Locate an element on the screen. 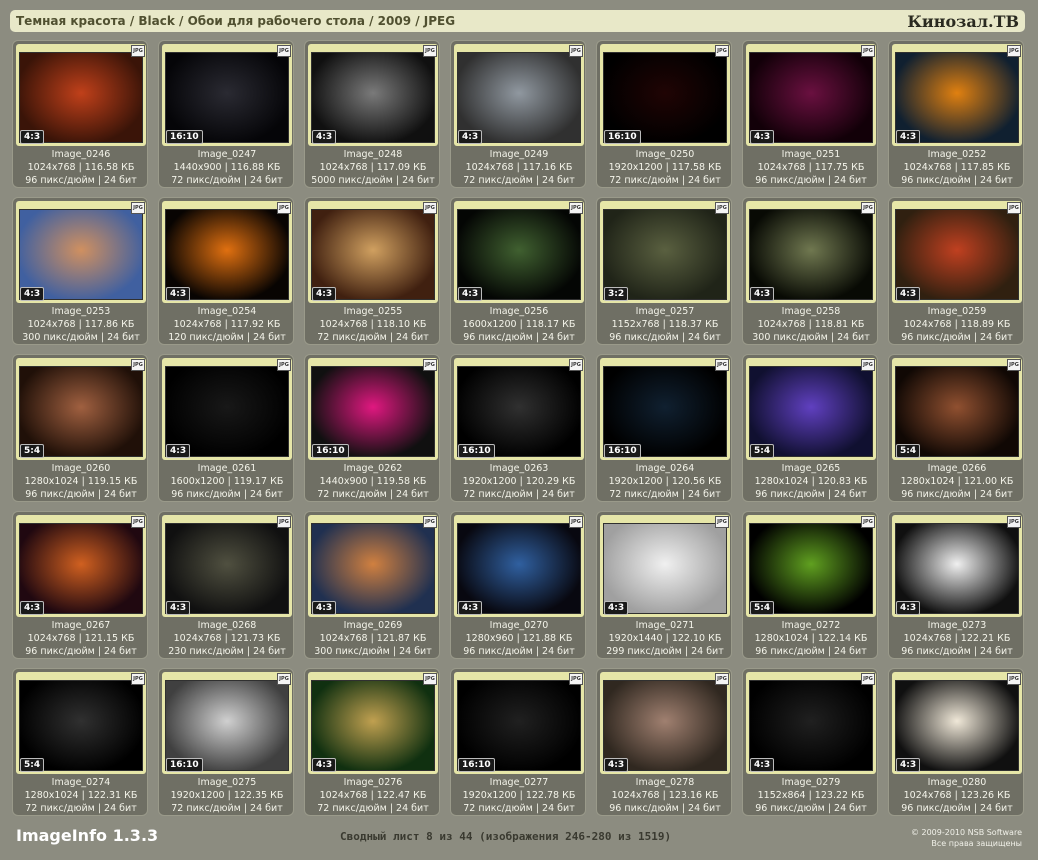 The image size is (1038, 860). image-resolution-size: 1024x768 | 118.10 КБ is located at coordinates (373, 324).